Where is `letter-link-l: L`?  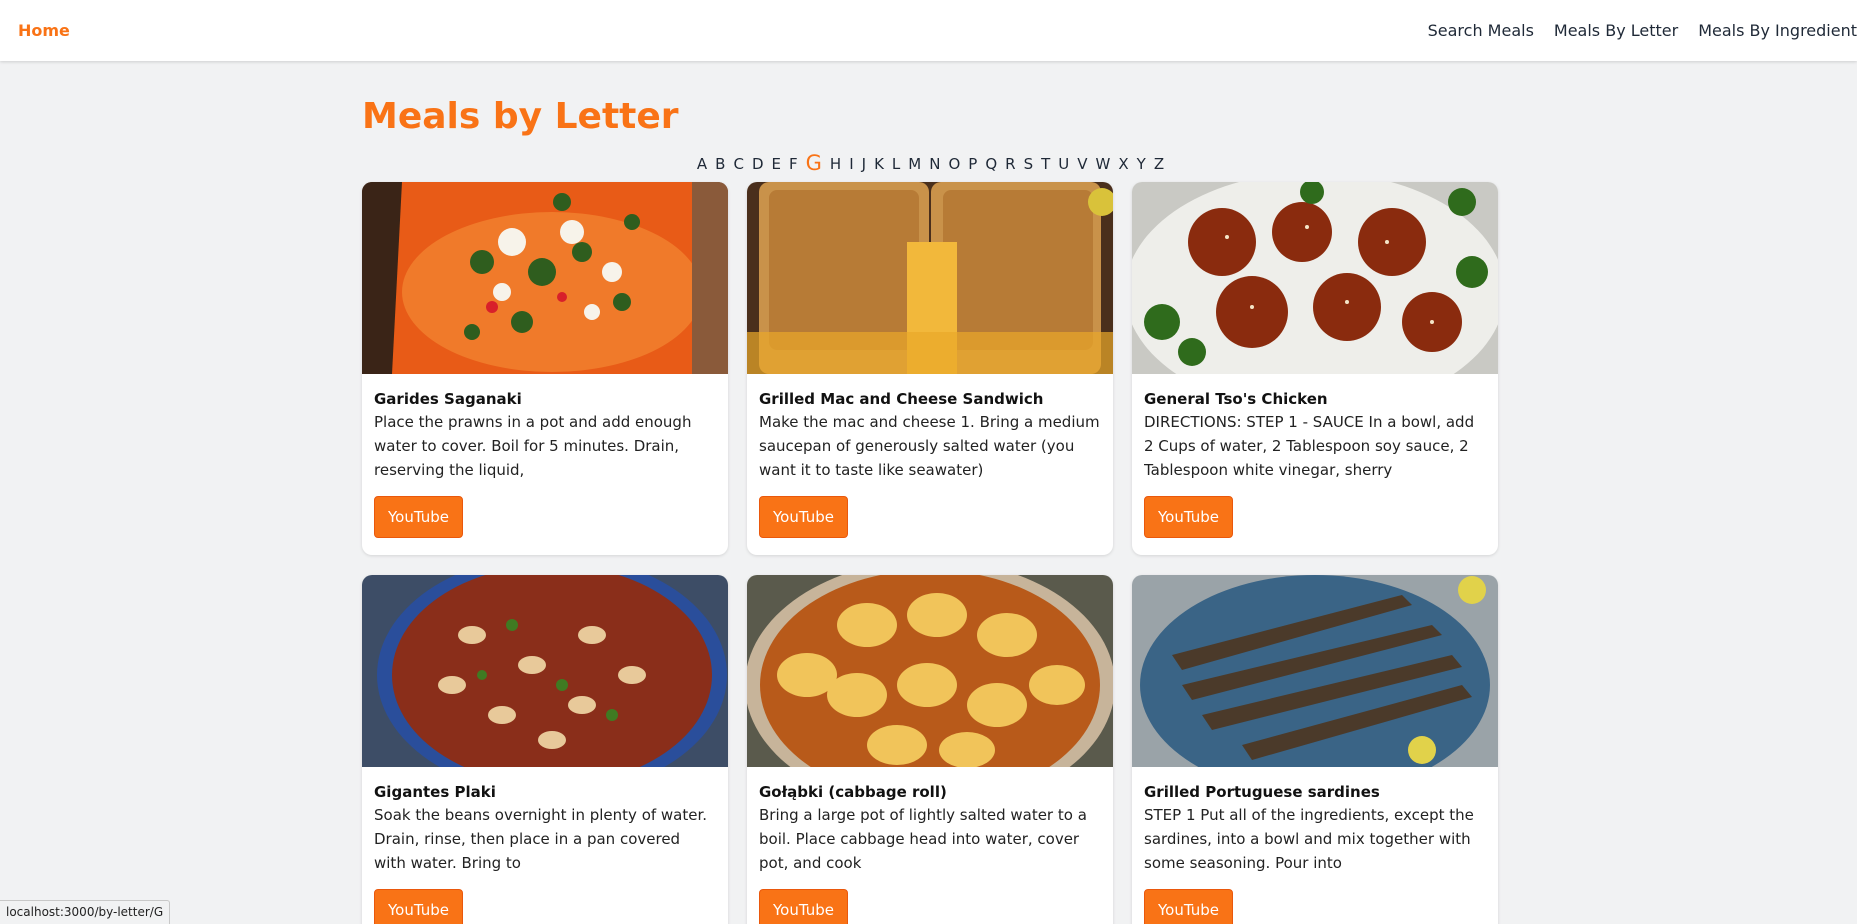
letter-link-l: L is located at coordinates (896, 164).